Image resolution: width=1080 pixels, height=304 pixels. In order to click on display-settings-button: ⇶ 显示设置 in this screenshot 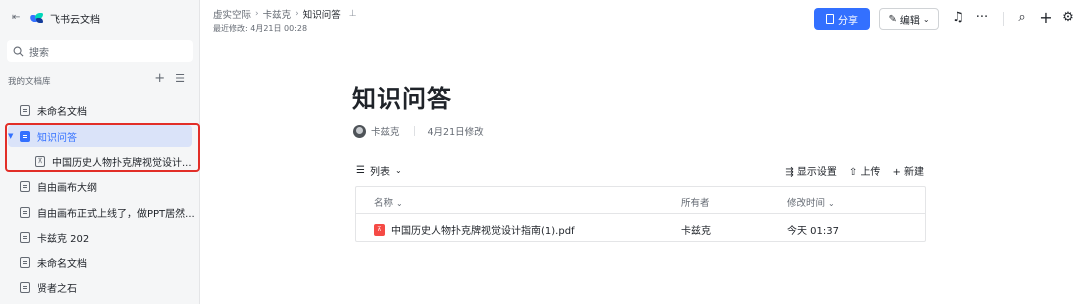, I will do `click(811, 170)`.